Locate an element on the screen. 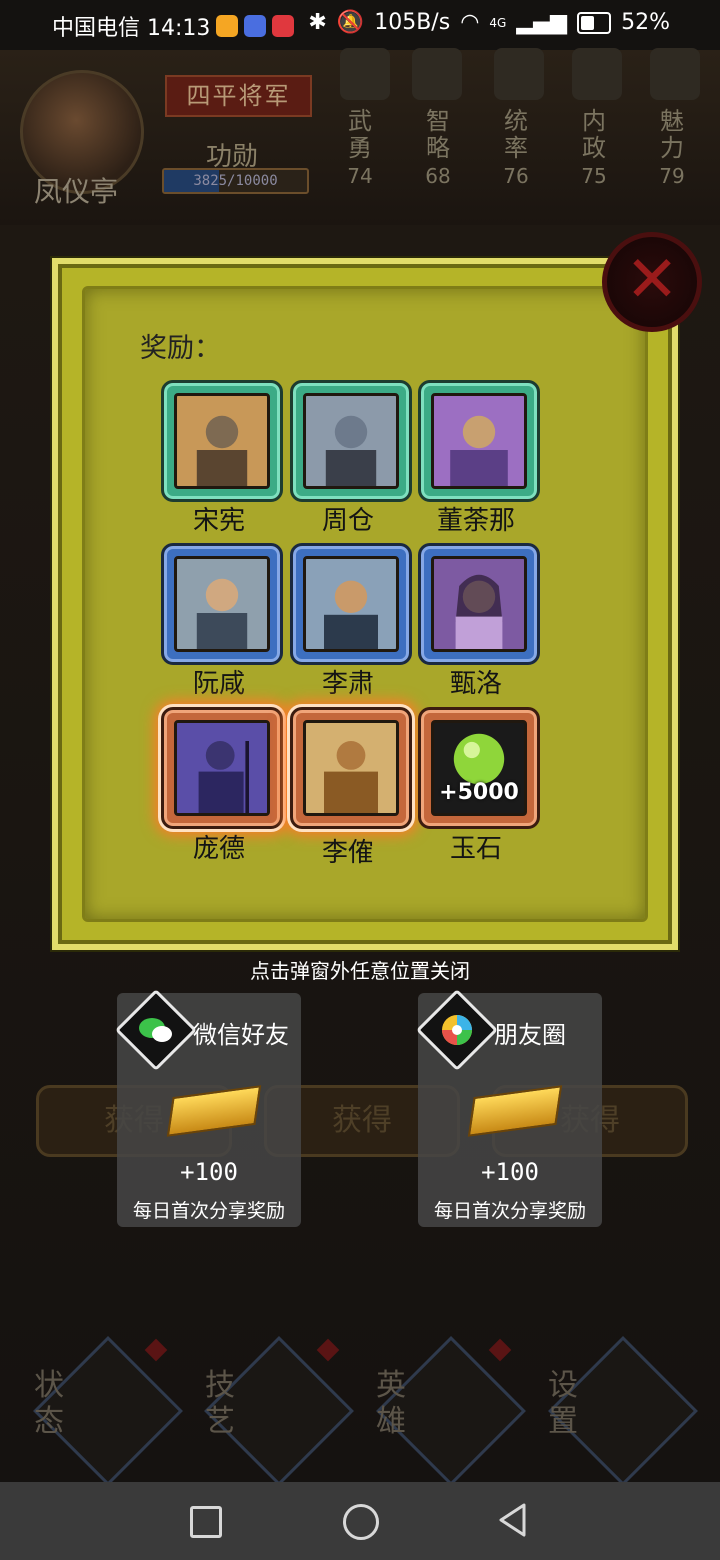  stat-value: 79 is located at coordinates (672, 176).